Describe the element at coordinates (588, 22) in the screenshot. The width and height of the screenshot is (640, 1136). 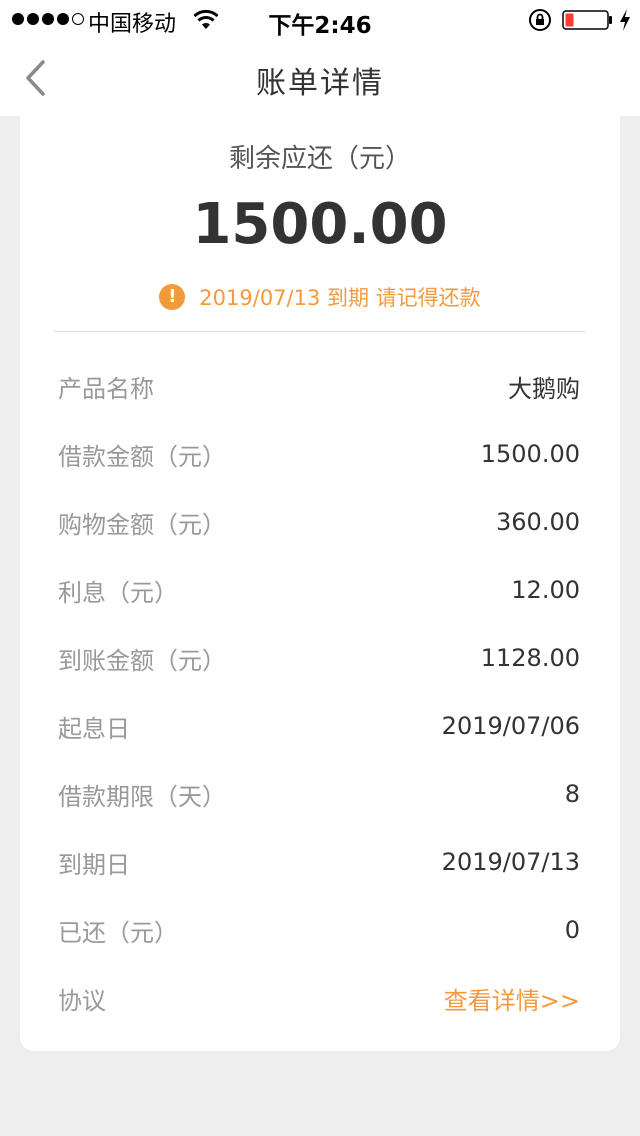
I see `battery-icon` at that location.